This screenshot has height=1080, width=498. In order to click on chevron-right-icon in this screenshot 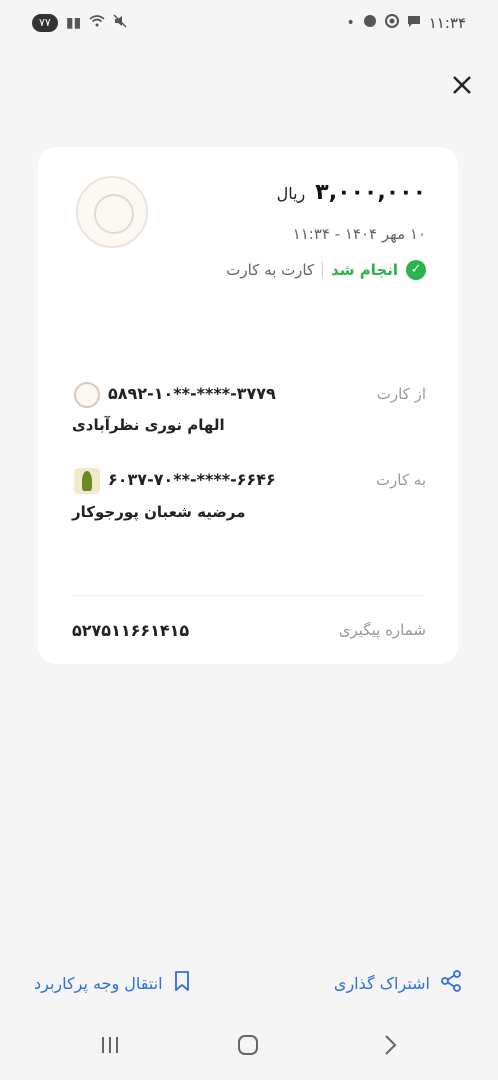, I will do `click(390, 1049)`.